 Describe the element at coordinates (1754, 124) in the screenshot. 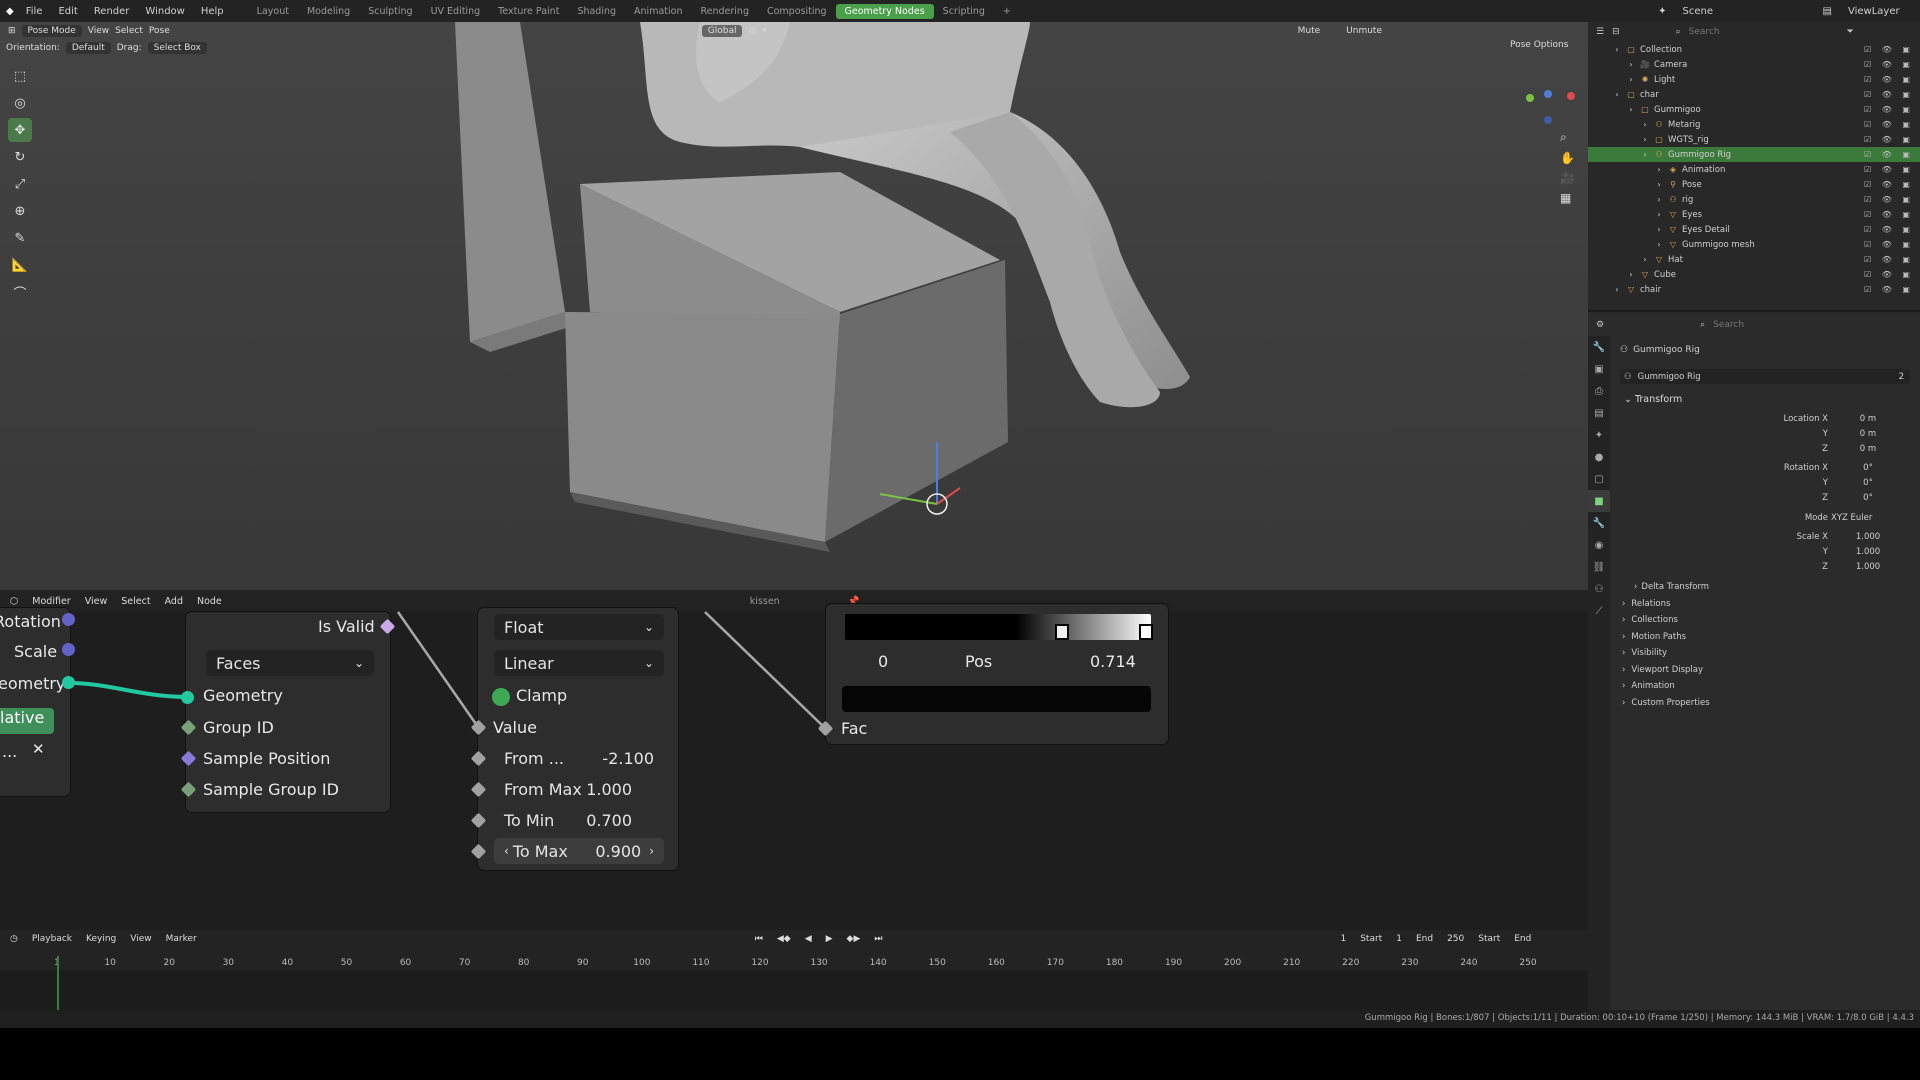

I see `outliner-row: › ⚇ Metarig ☑ 👁 ▣` at that location.